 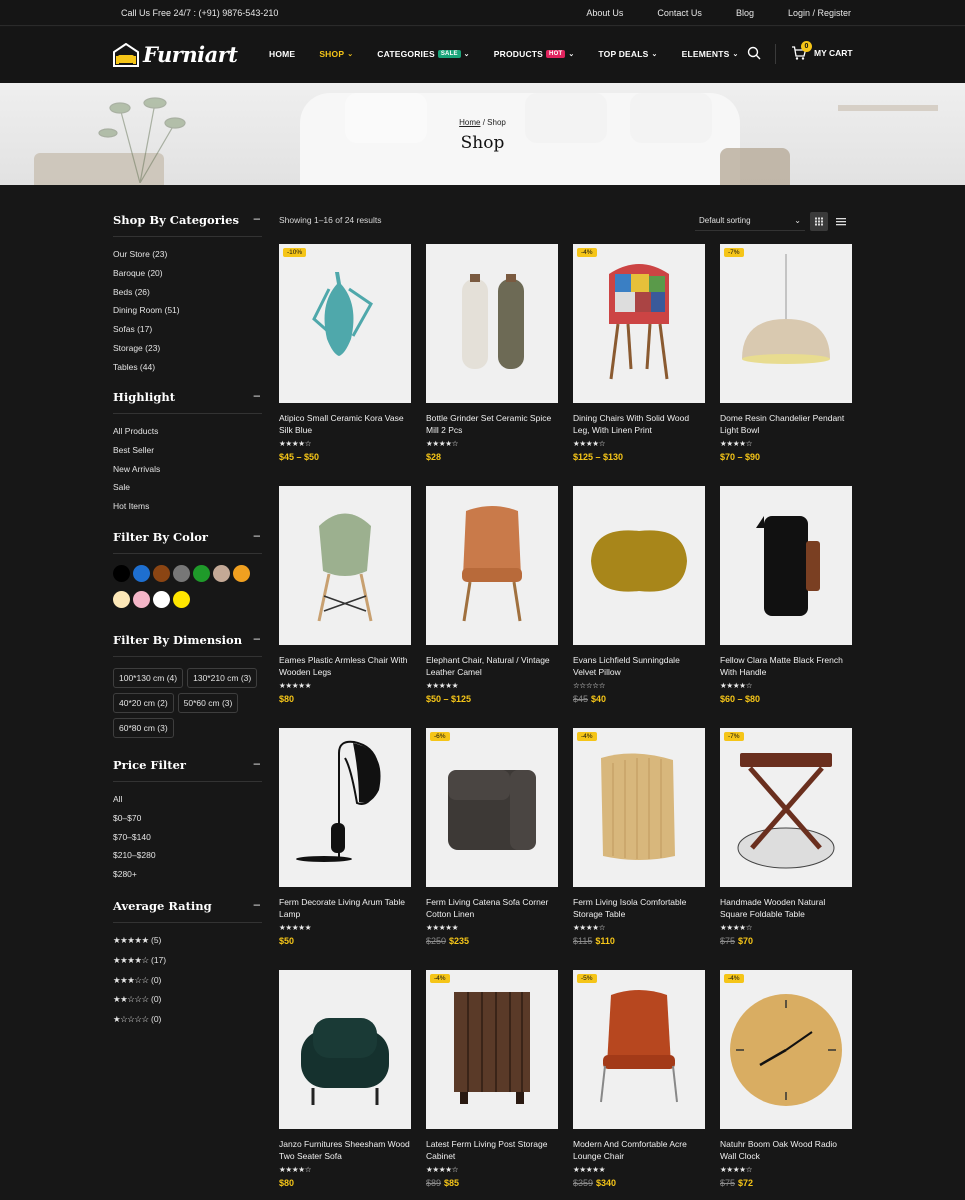 I want to click on category-item: Storage (23), so click(x=187, y=352).